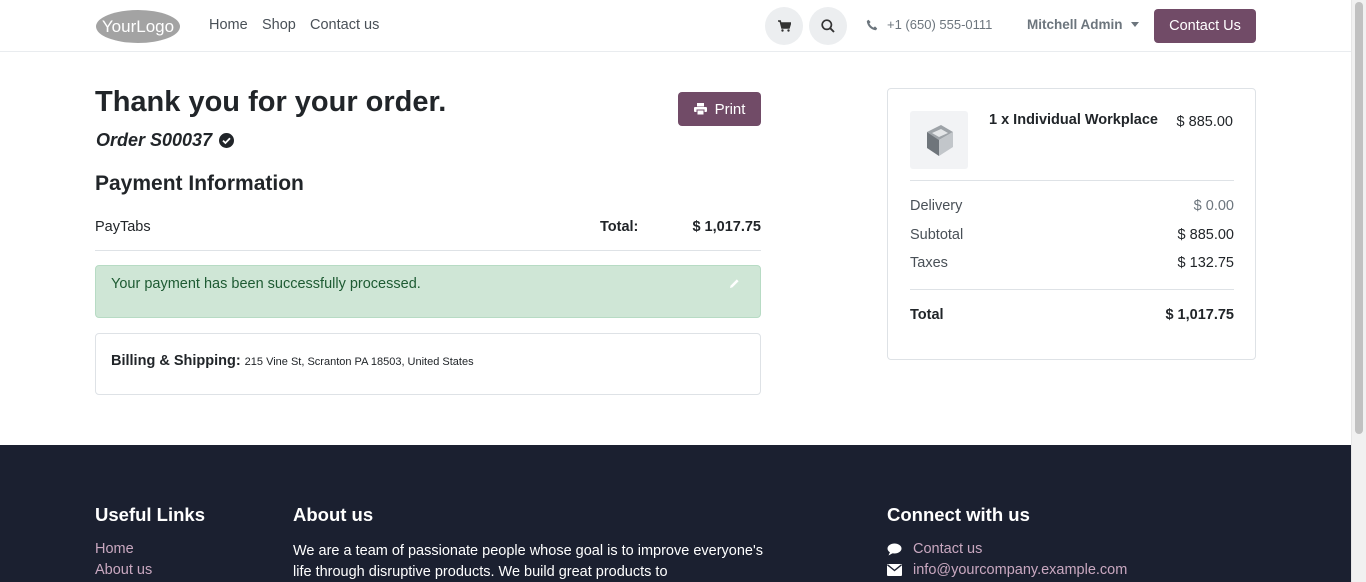 This screenshot has width=1366, height=582. What do you see at coordinates (894, 570) in the screenshot?
I see `envelope-icon` at bounding box center [894, 570].